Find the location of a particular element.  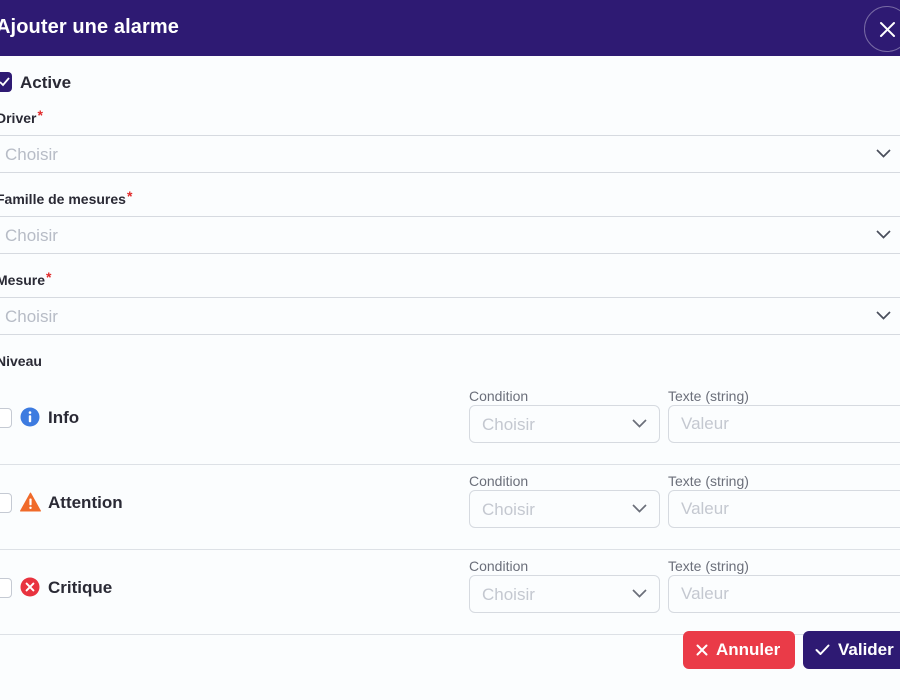

famille-placeholder: Choisir is located at coordinates (31, 235).